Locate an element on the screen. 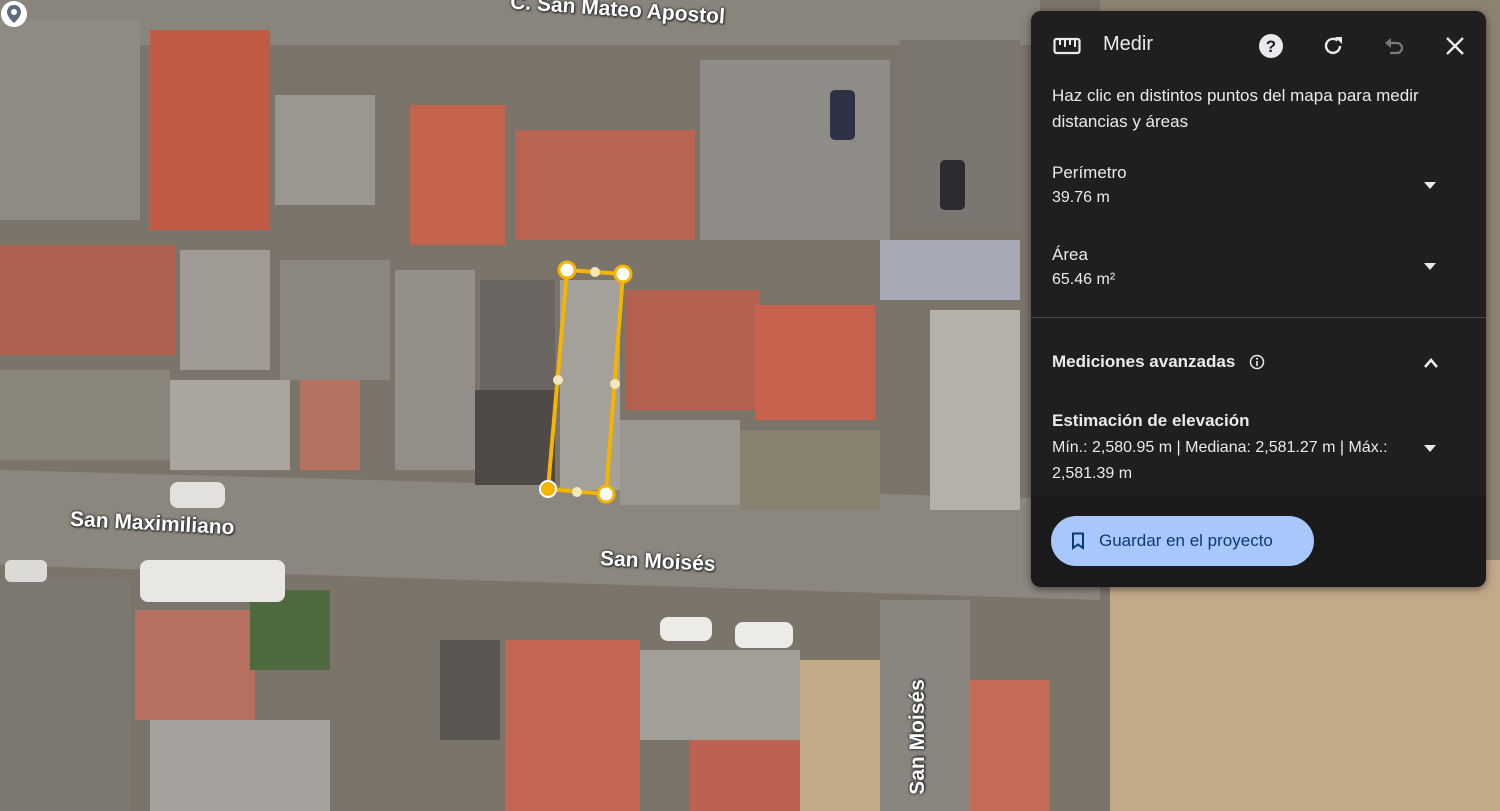 The height and width of the screenshot is (811, 1500). perimeter-label: Perímetro is located at coordinates (1089, 172).